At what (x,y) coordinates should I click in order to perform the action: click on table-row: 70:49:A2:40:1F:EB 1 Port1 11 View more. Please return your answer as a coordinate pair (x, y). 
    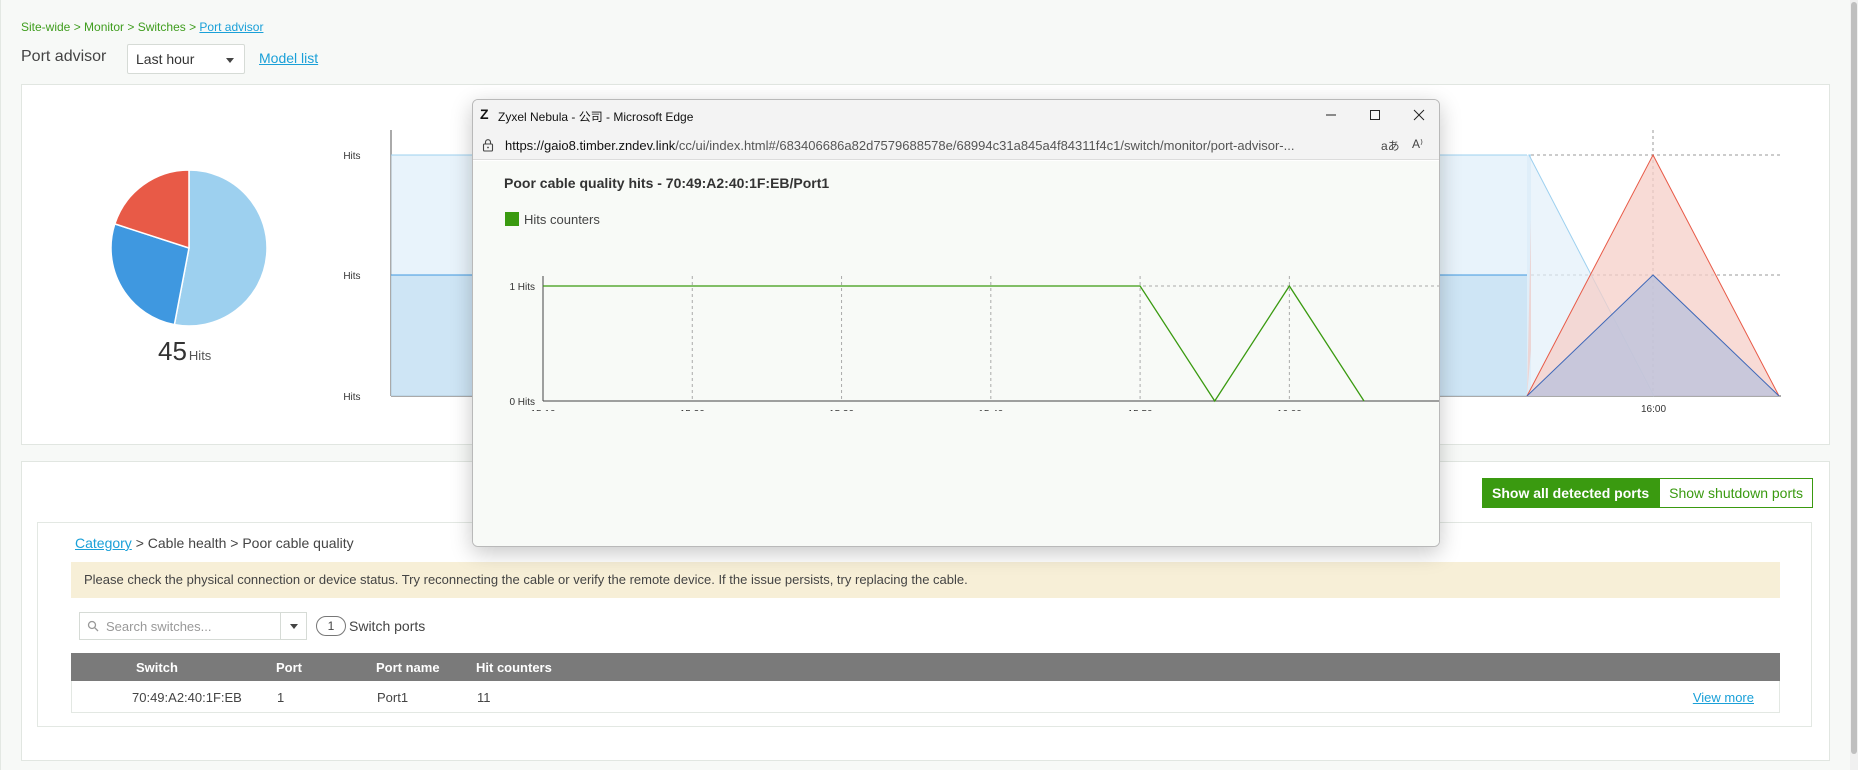
    Looking at the image, I should click on (925, 697).